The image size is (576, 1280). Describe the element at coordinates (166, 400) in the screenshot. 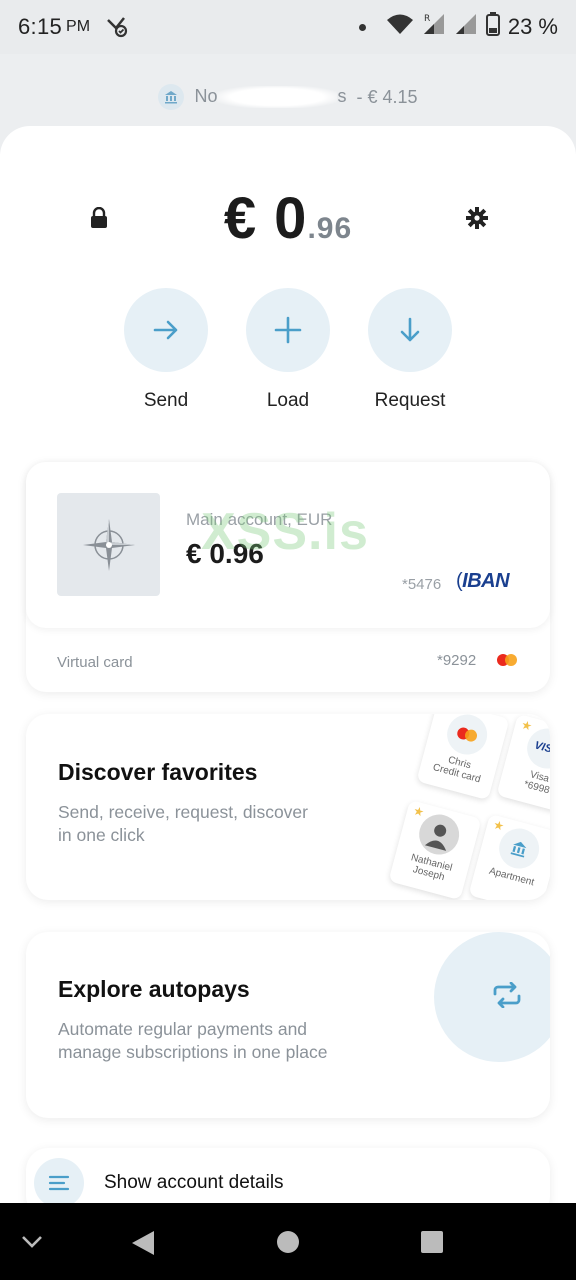

I see `send-label: Send` at that location.